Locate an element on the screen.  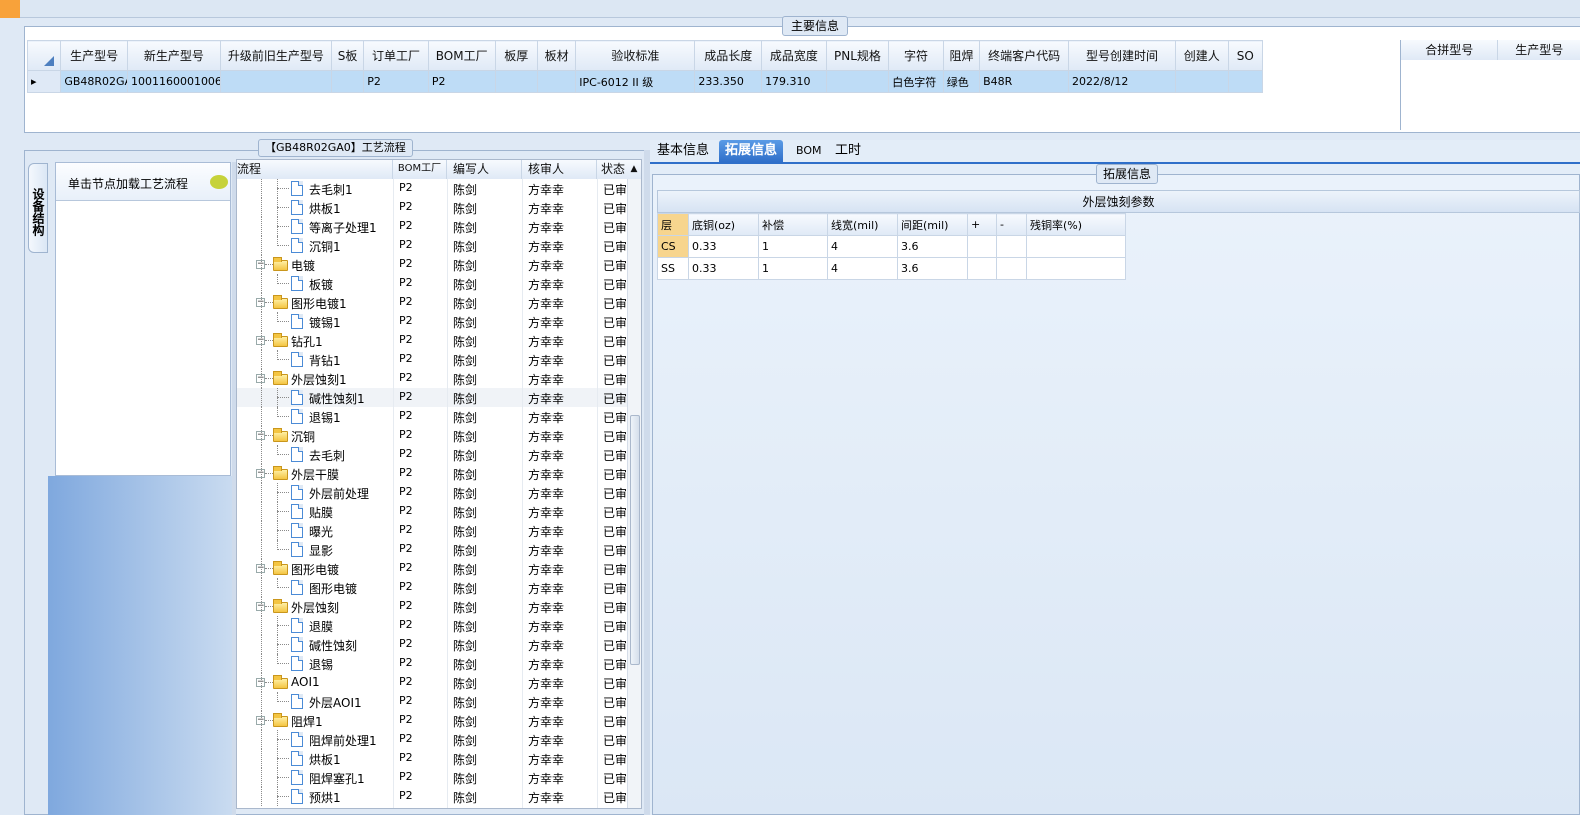
col-header-main-0: 生产型号 is located at coordinates (94, 55).